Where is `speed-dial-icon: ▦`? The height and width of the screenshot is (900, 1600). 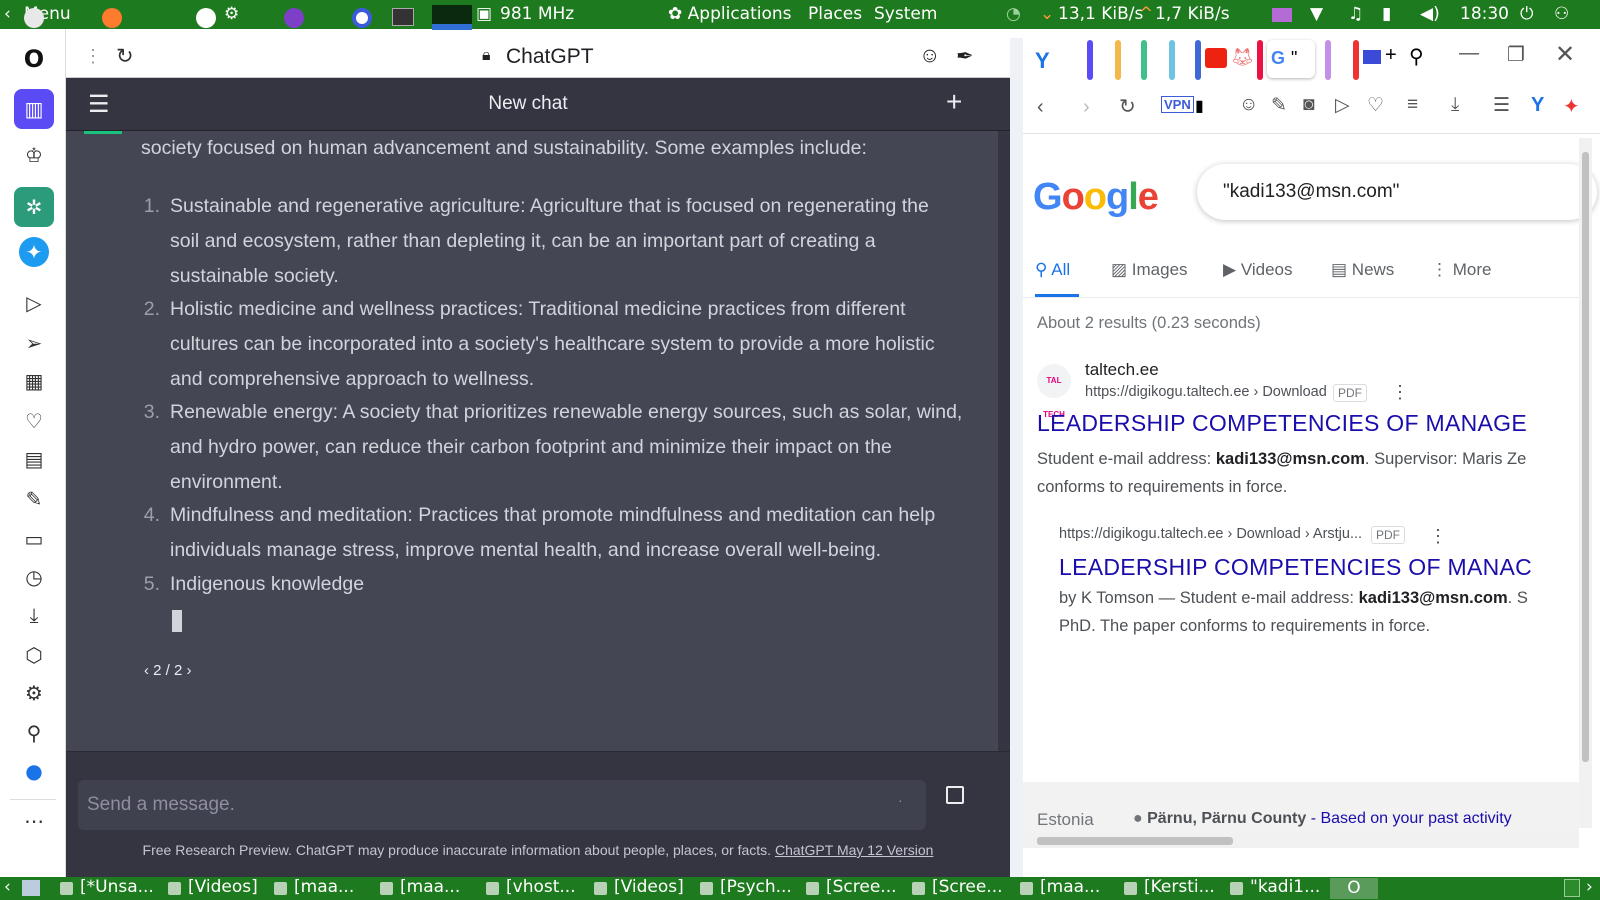
speed-dial-icon: ▦ is located at coordinates (34, 381).